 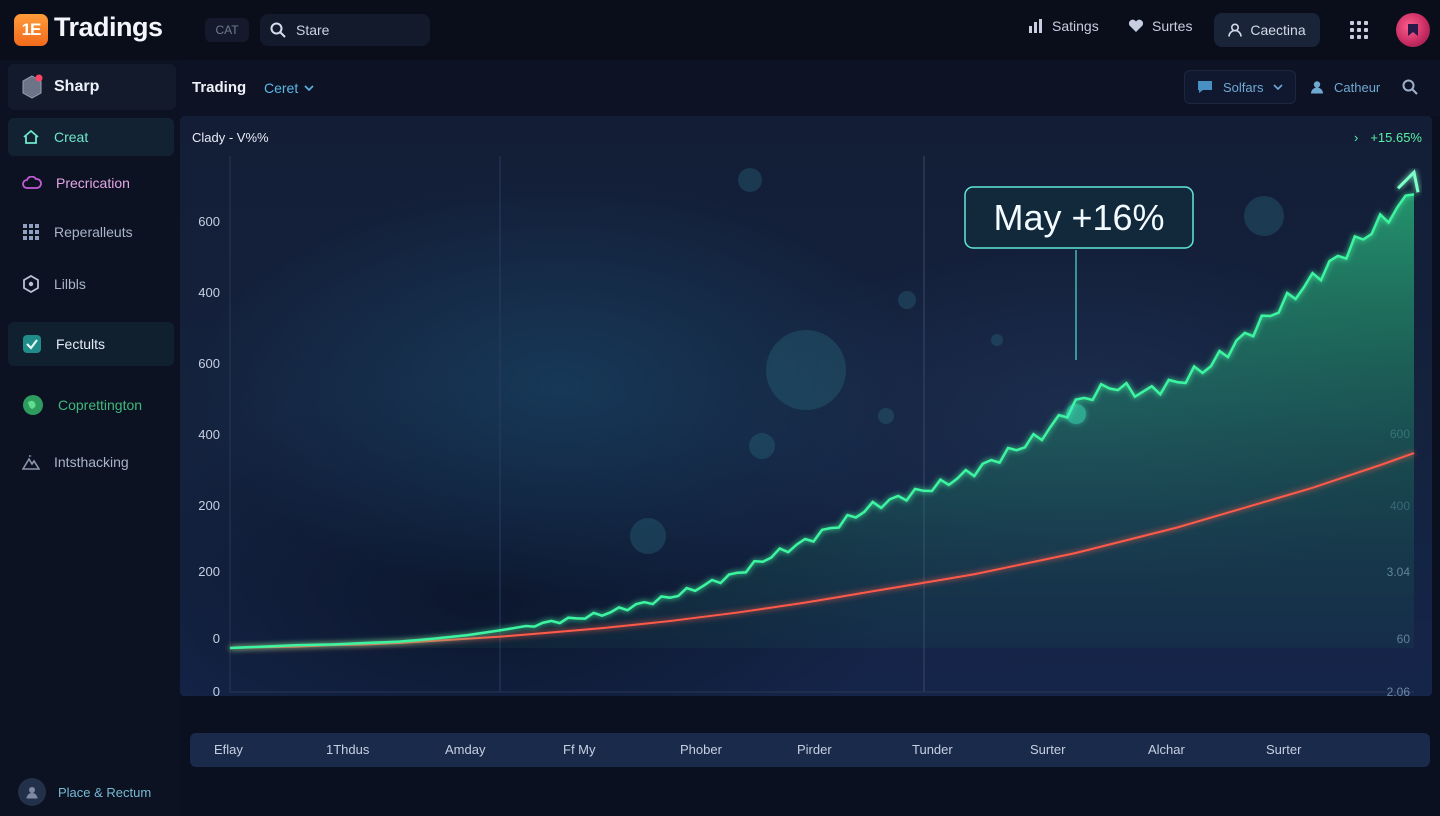 I want to click on mountain-icon, so click(x=31, y=462).